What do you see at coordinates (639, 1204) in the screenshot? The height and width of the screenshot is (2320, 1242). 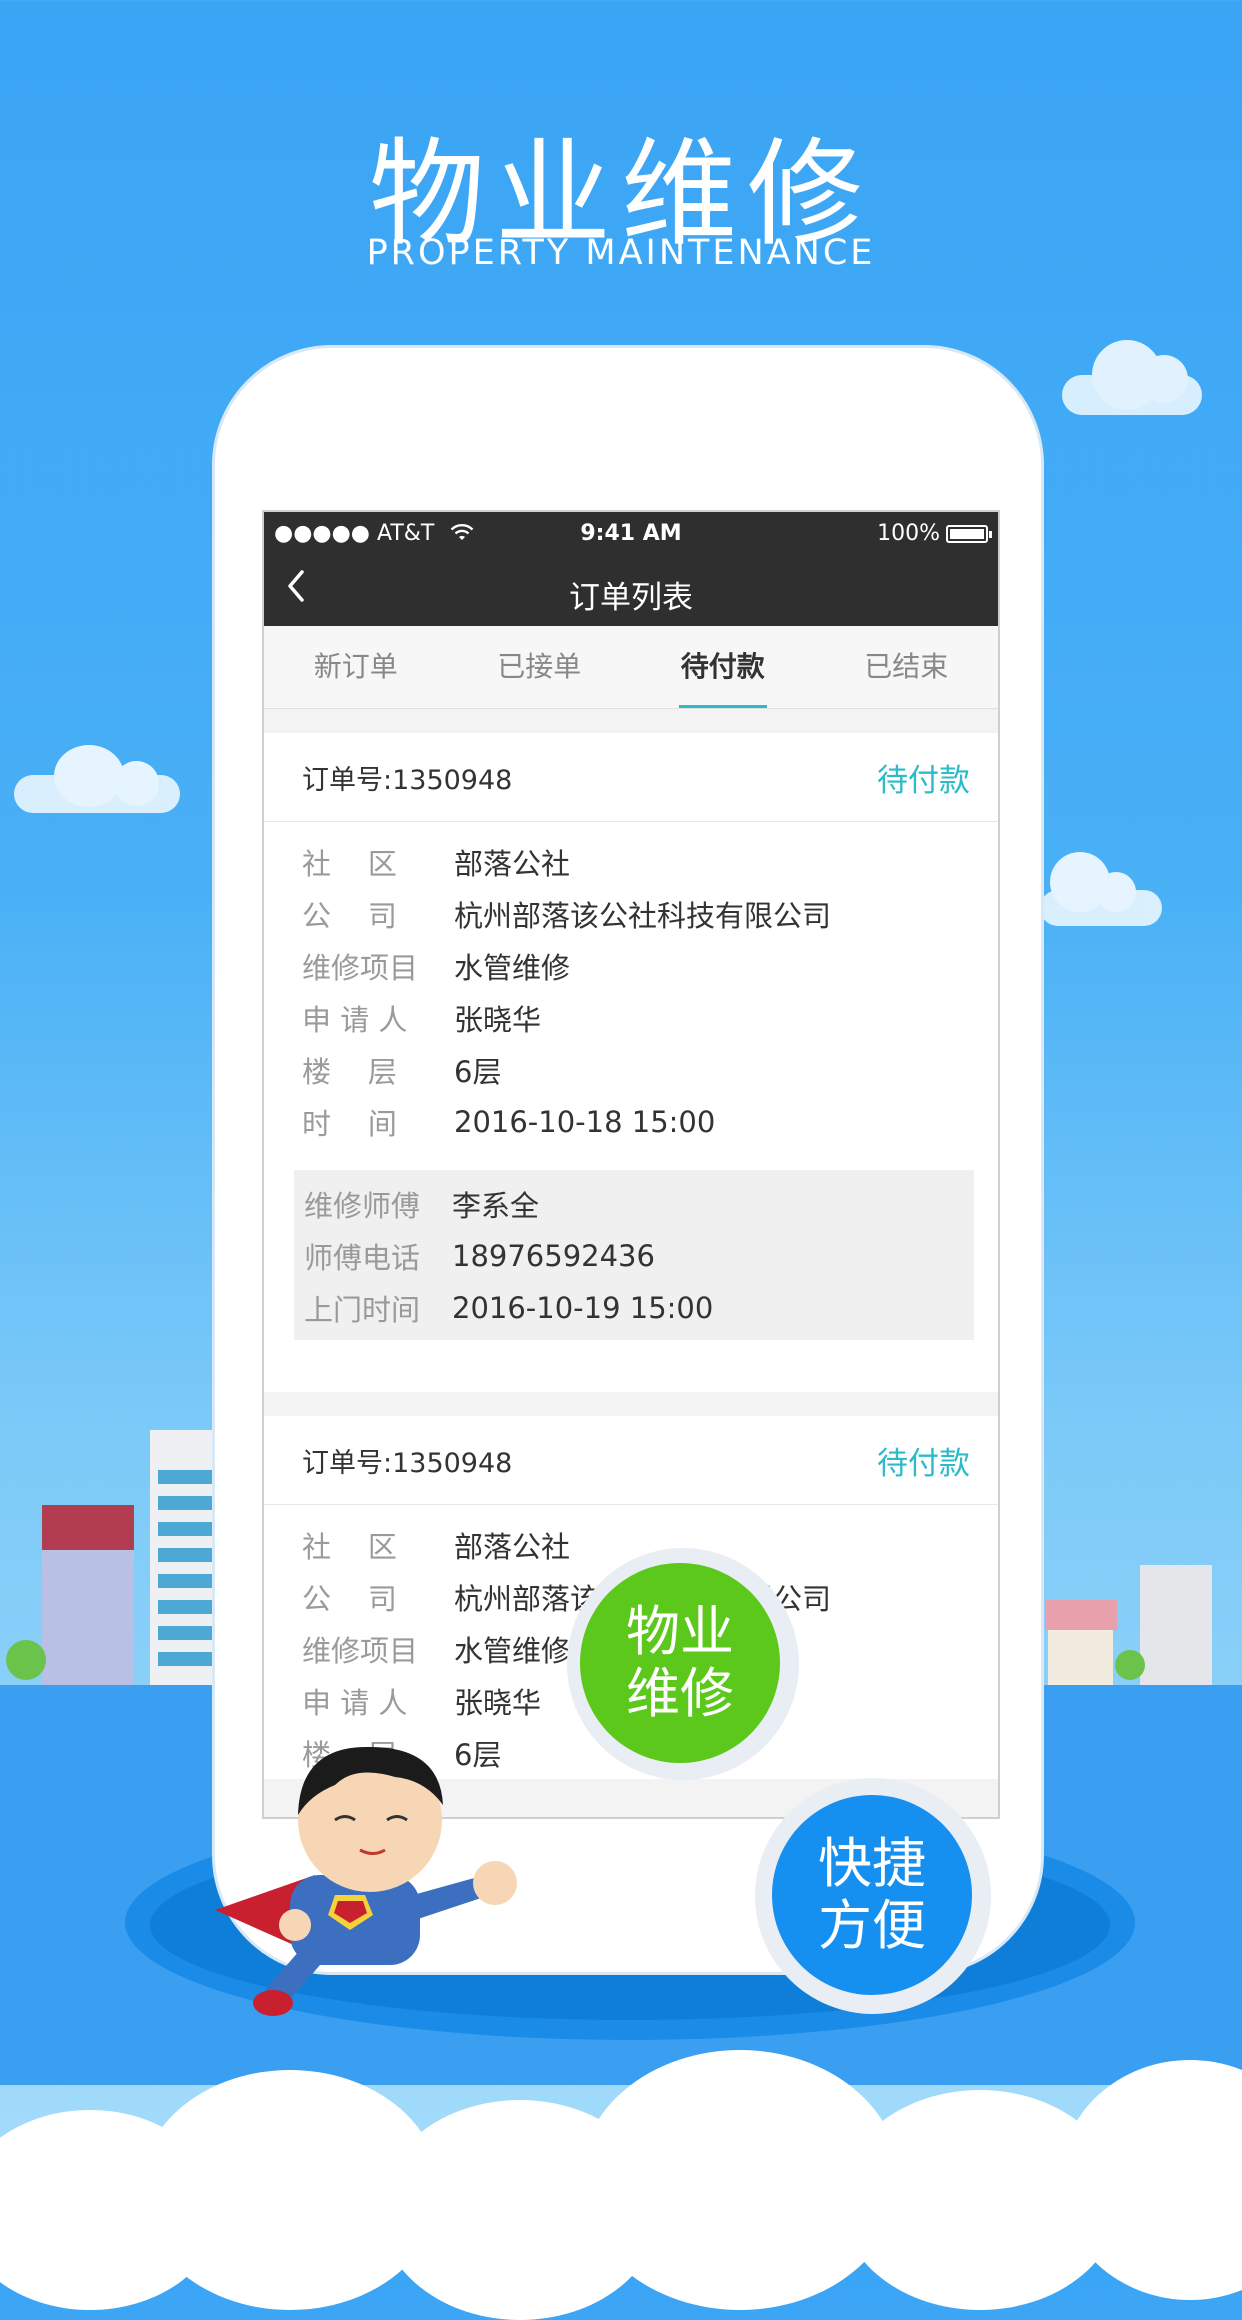 I see `technician-row-name: 维修师傅 李系全` at bounding box center [639, 1204].